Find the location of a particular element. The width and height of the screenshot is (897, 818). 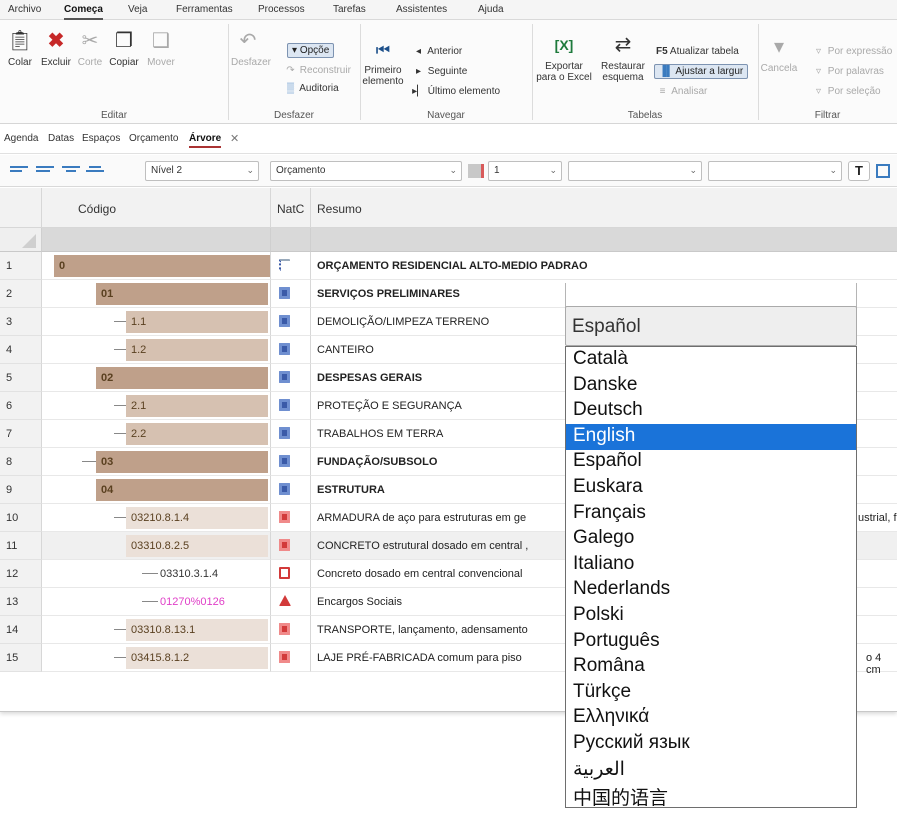

delete-button: ✖ Excluir is located at coordinates (56, 48).